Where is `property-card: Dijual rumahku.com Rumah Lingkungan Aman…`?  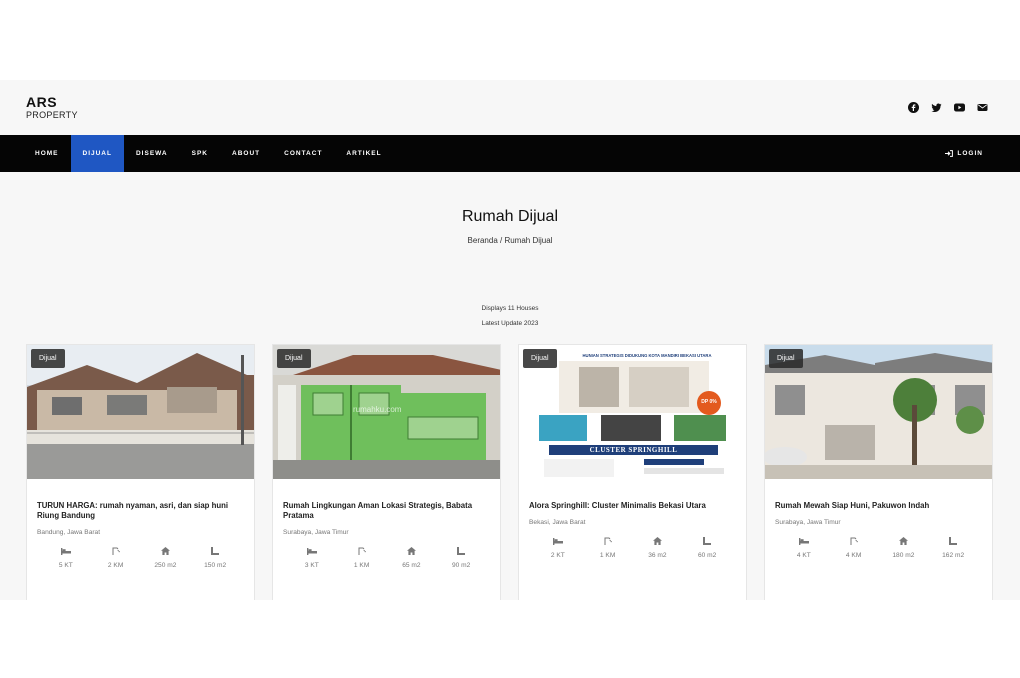 property-card: Dijual rumahku.com Rumah Lingkungan Aman… is located at coordinates (386, 472).